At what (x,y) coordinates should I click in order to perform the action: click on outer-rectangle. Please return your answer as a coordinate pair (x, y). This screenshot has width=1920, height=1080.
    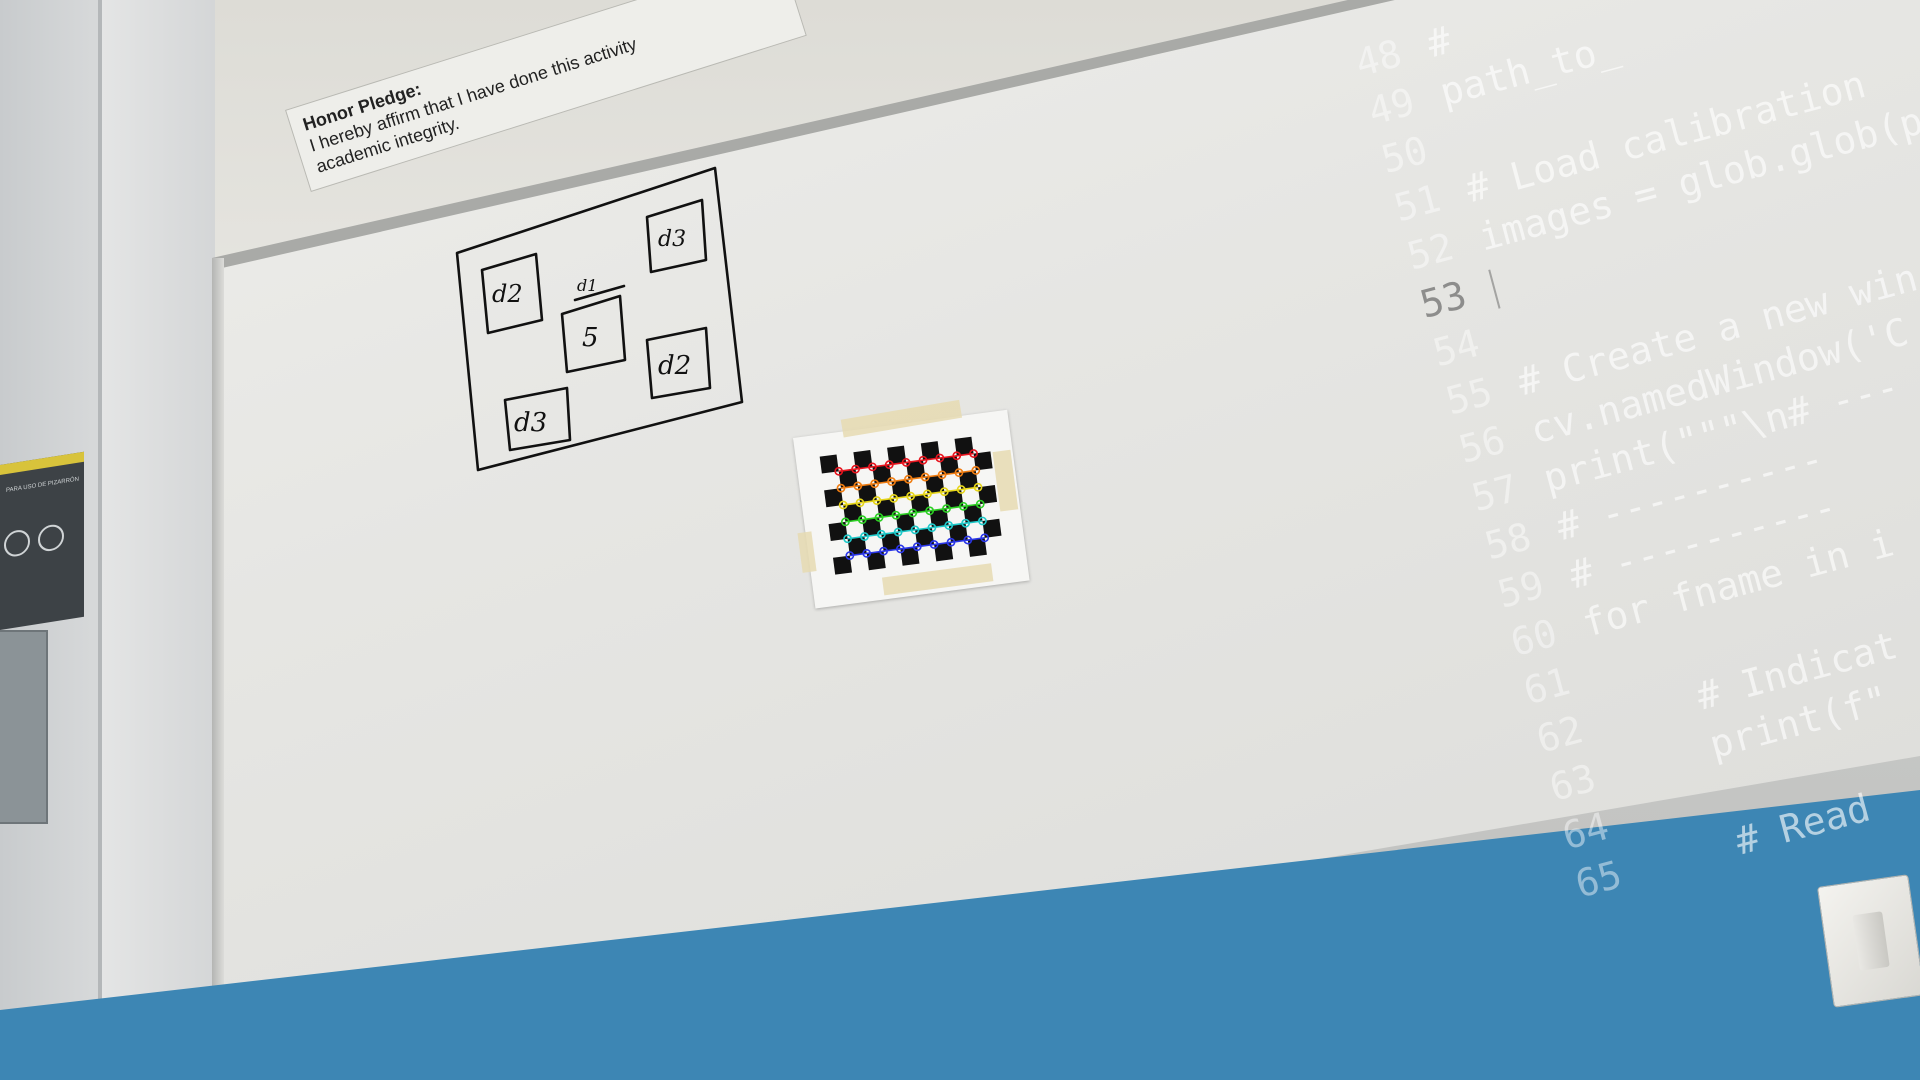
    Looking at the image, I should click on (599, 319).